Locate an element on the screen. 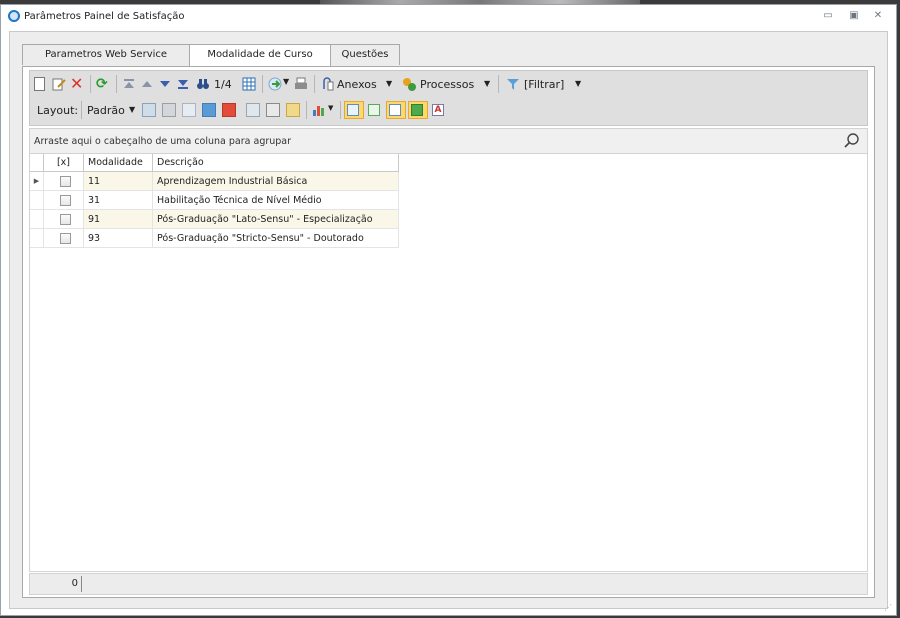 The height and width of the screenshot is (618, 900). cell-descricao: Habilitação Técnica de Nível Médio is located at coordinates (276, 200).